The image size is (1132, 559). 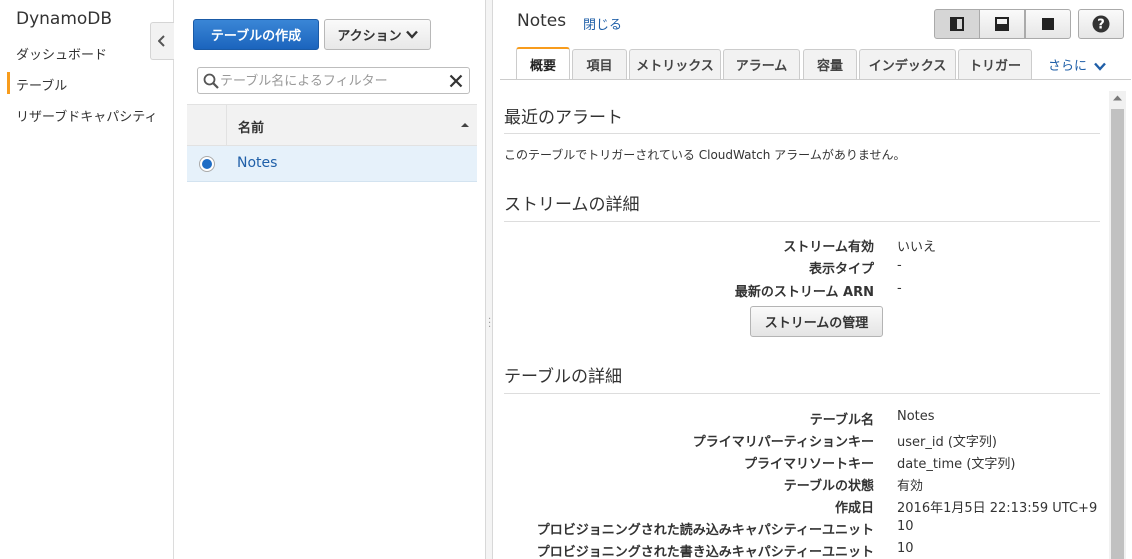 What do you see at coordinates (830, 64) in the screenshot?
I see `tab-capacity: 容量` at bounding box center [830, 64].